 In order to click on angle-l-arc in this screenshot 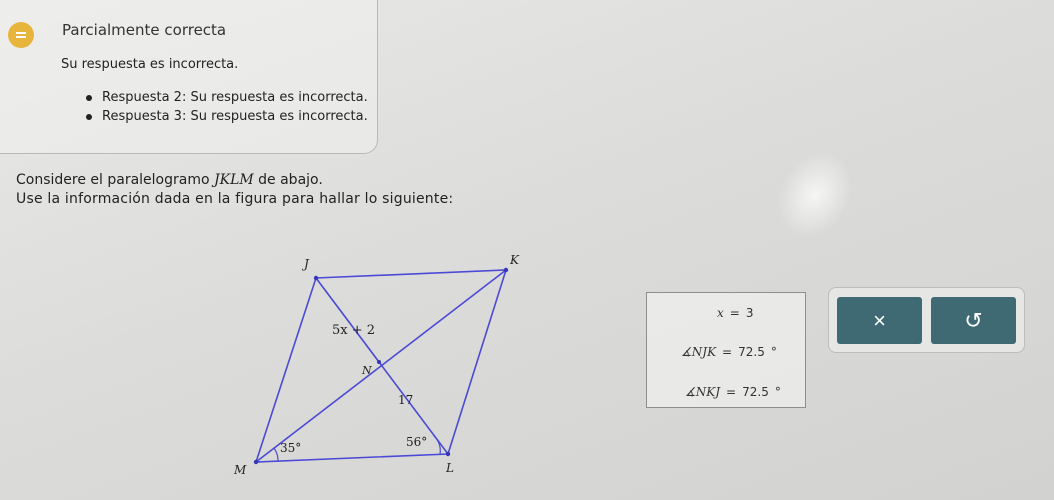, I will do `click(437, 445)`.